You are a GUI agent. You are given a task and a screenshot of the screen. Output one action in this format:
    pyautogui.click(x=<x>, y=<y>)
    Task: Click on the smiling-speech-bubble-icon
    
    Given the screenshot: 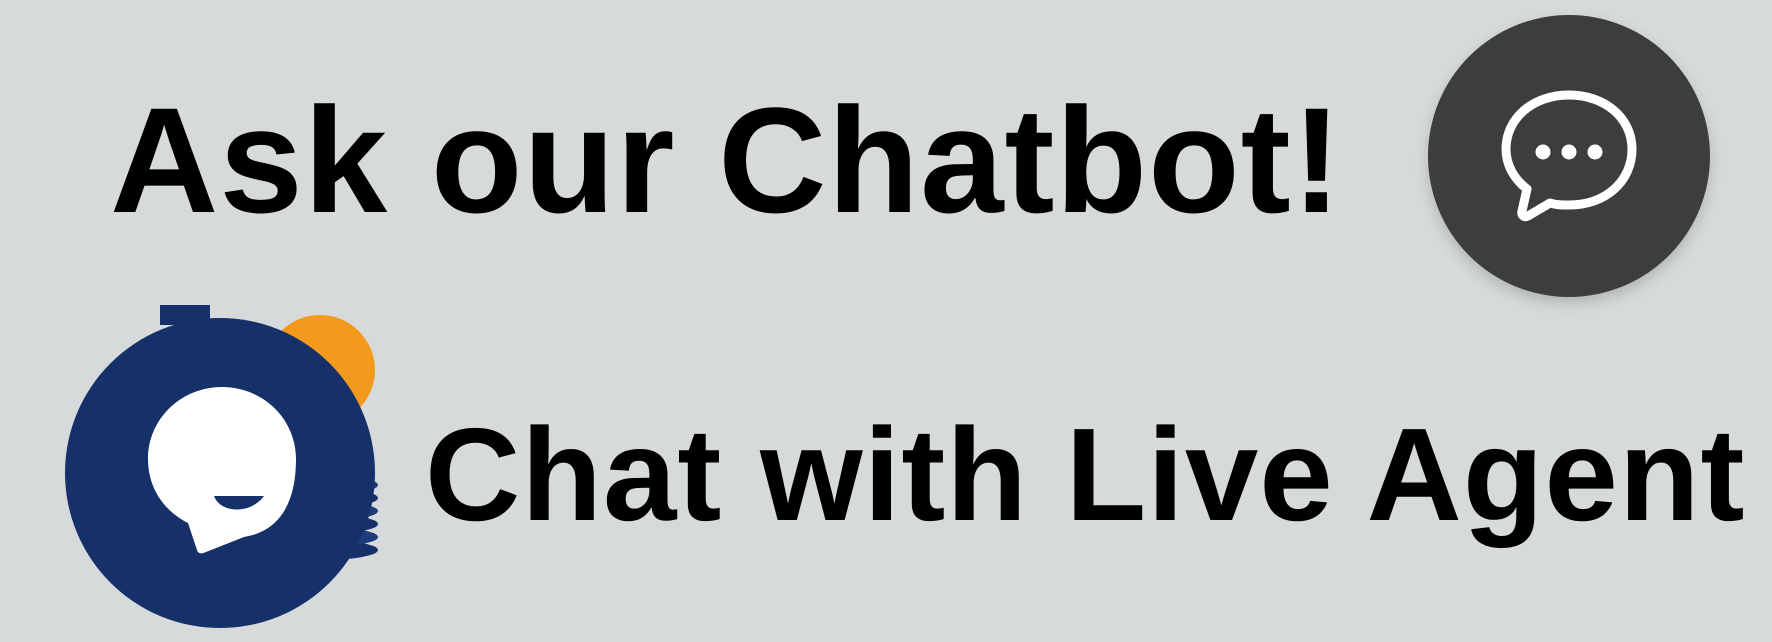 What is the action you would take?
    pyautogui.click(x=221, y=466)
    